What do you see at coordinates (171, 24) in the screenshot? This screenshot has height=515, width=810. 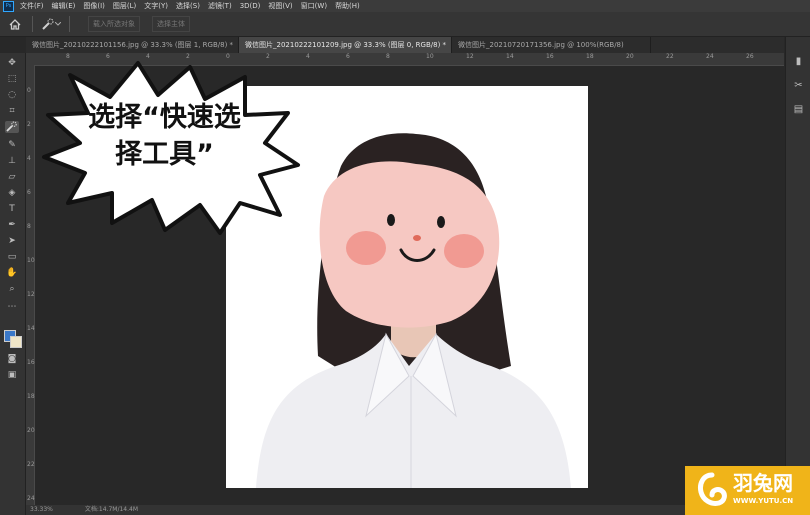 I see `select-subject-button: 选择主体` at bounding box center [171, 24].